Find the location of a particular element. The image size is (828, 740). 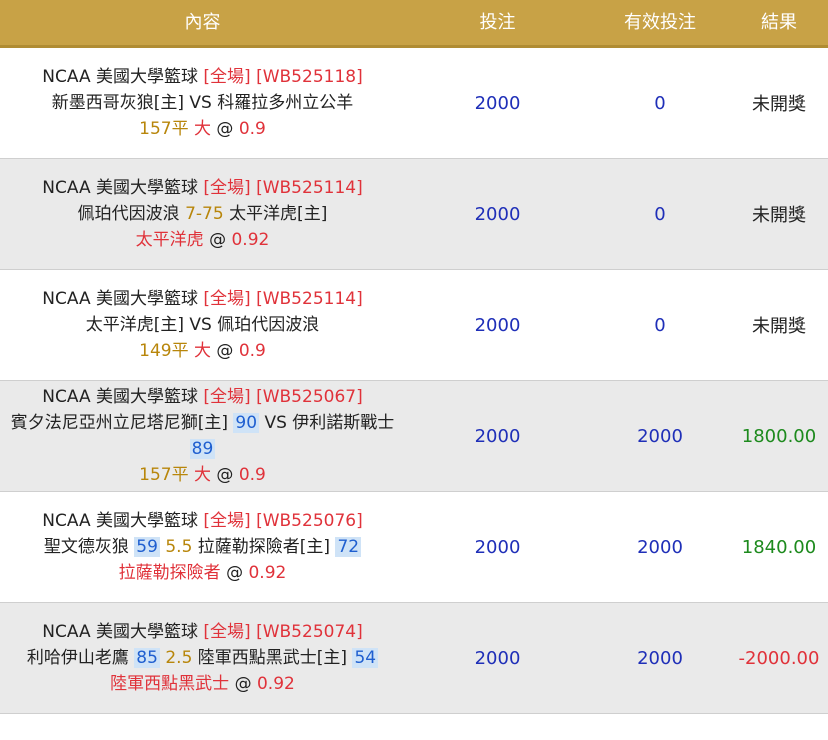

score-b: 54 is located at coordinates (365, 658).